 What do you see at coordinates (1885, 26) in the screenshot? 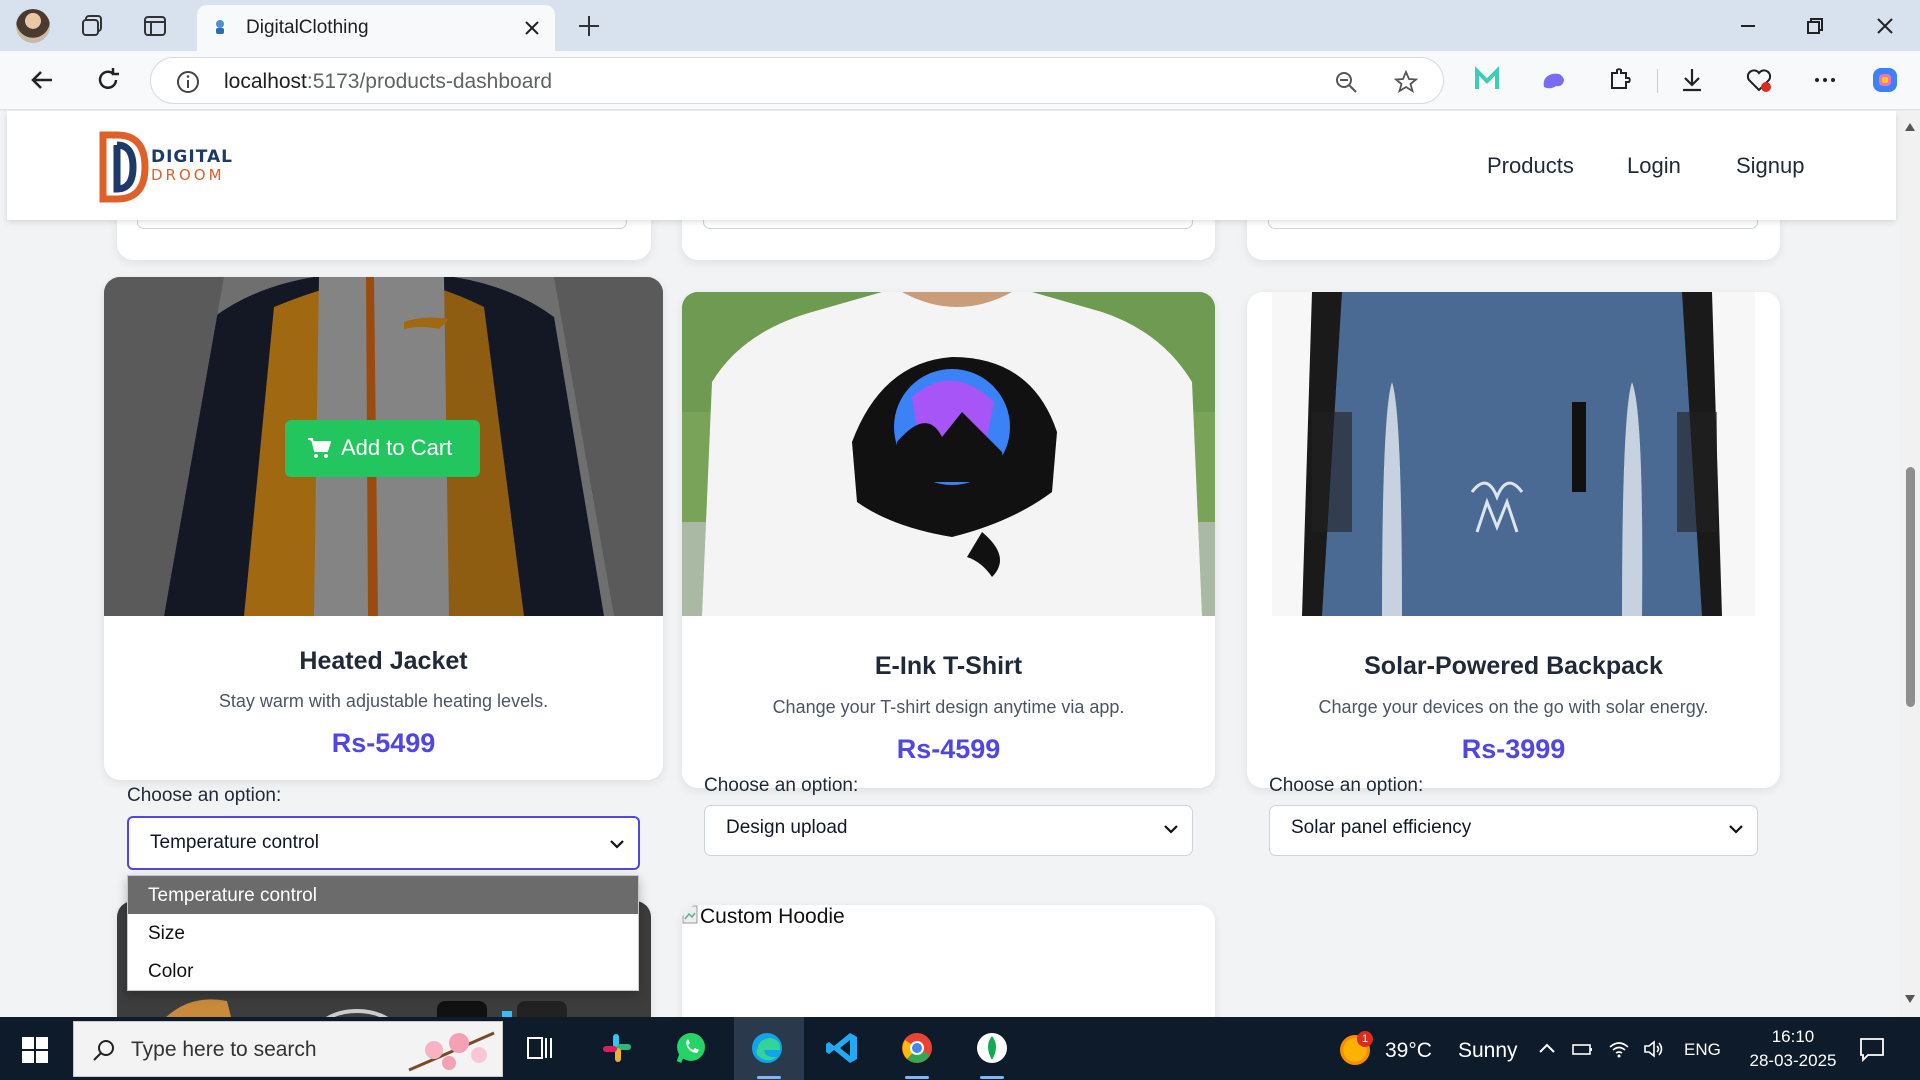
I see `close-window-icon` at bounding box center [1885, 26].